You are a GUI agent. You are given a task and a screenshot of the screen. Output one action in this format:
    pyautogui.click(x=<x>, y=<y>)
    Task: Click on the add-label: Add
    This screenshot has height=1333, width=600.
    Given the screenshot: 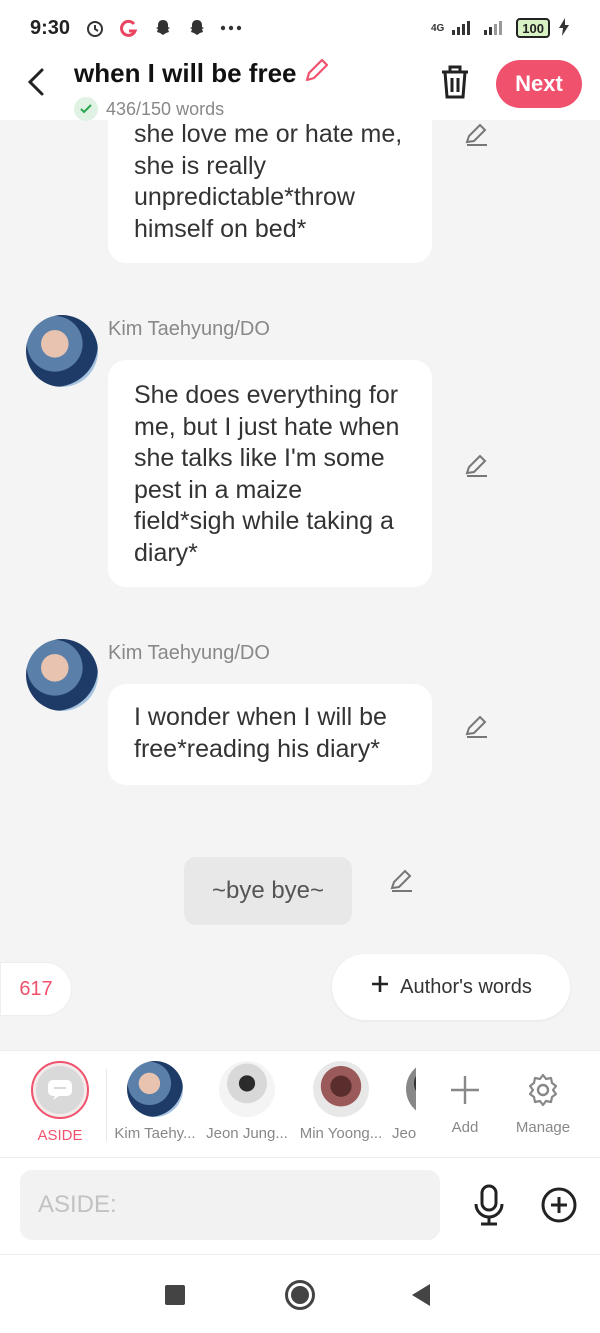 What is the action you would take?
    pyautogui.click(x=465, y=1127)
    